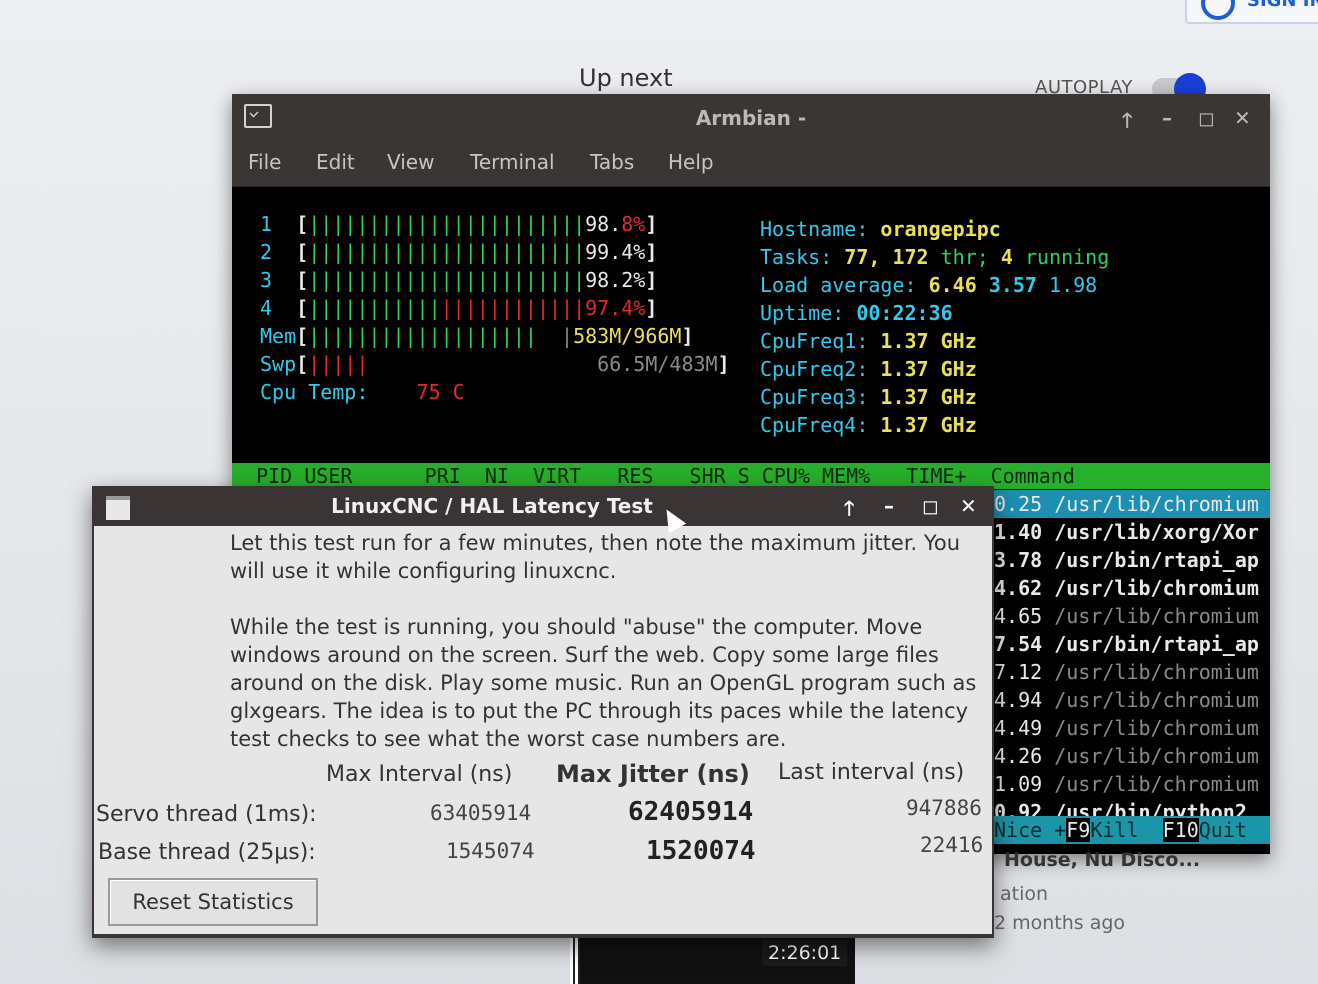 The width and height of the screenshot is (1318, 984). I want to click on menu-edit: Edit, so click(335, 162).